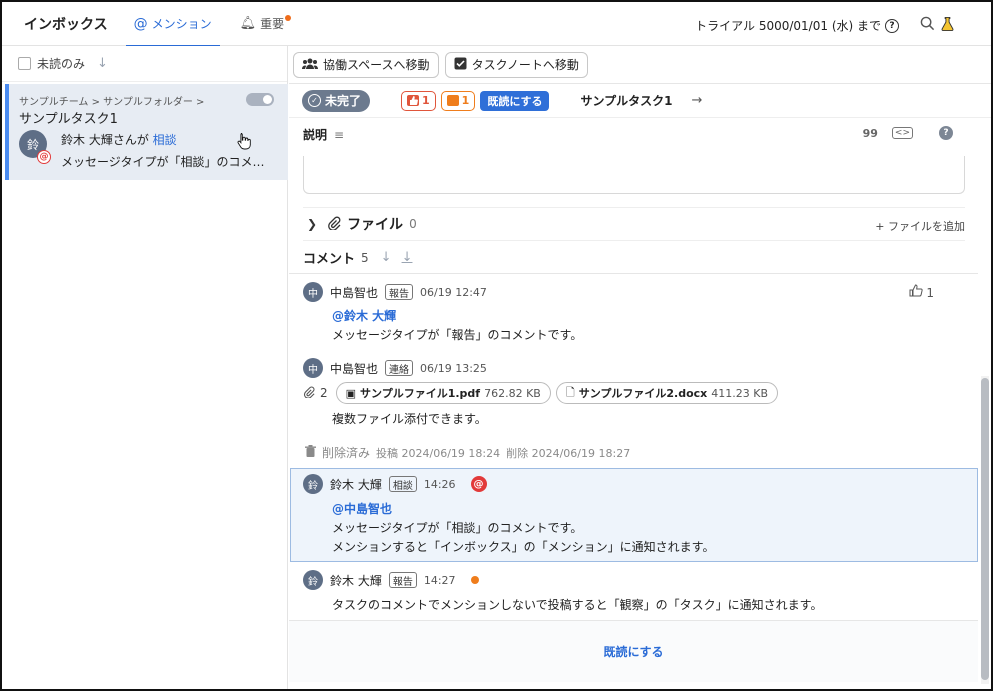 Image resolution: width=993 pixels, height=691 pixels. I want to click on deleted-time: 削除 2024/06/19 18:27, so click(568, 453).